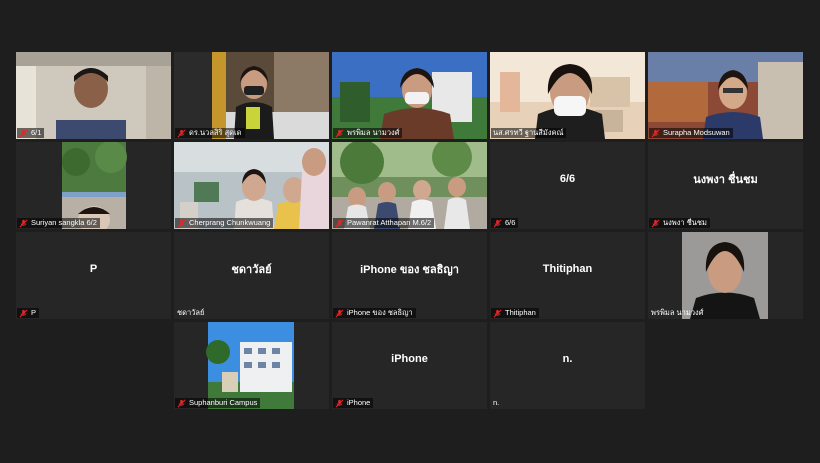 The width and height of the screenshot is (820, 463). I want to click on participant-tile: Cherprang Chunkwuang, so click(251, 185).